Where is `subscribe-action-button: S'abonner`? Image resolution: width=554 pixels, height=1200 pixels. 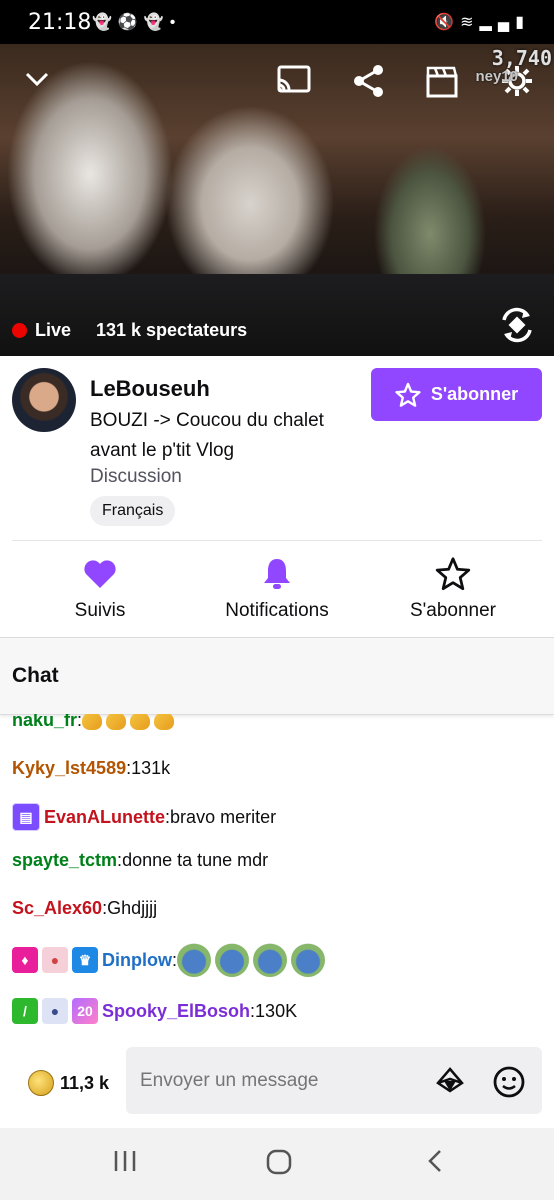
subscribe-action-button: S'abonner is located at coordinates (453, 588).